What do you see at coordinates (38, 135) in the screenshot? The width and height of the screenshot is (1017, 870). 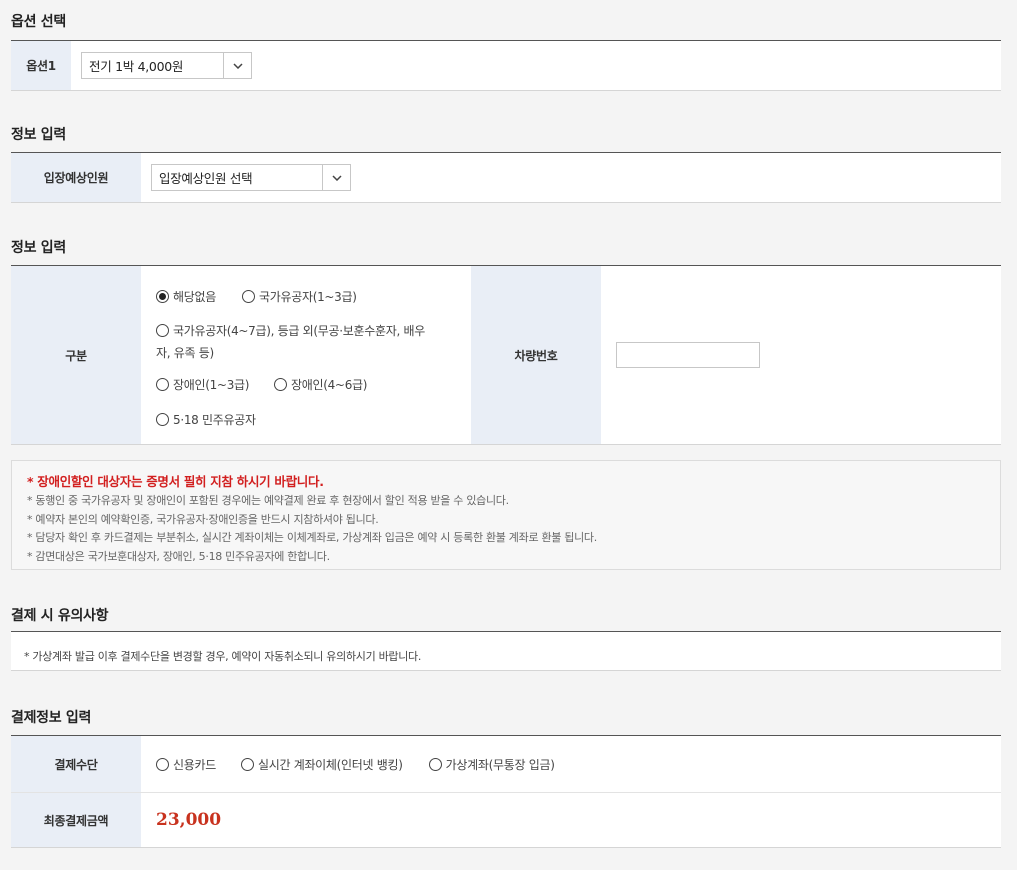 I see `section-title-people: 정보 입력` at bounding box center [38, 135].